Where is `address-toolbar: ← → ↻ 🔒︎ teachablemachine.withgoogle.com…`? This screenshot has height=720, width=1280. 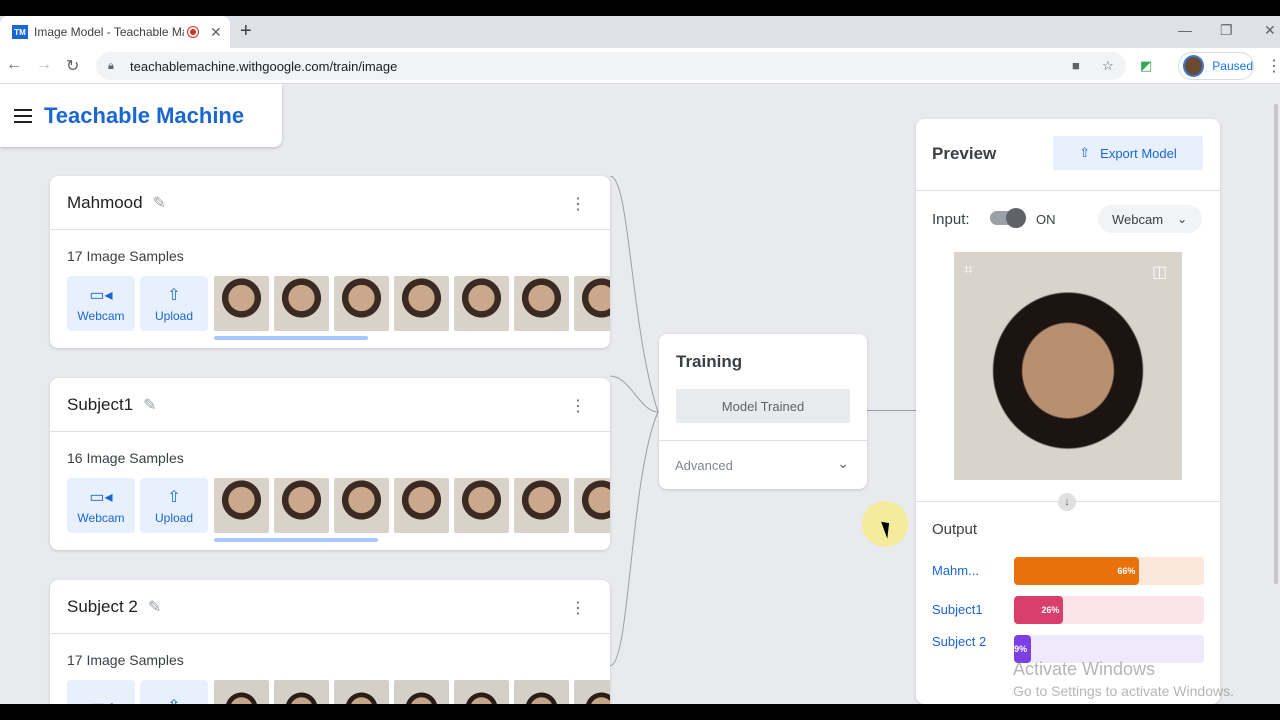 address-toolbar: ← → ↻ 🔒︎ teachablemachine.withgoogle.com… is located at coordinates (640, 66).